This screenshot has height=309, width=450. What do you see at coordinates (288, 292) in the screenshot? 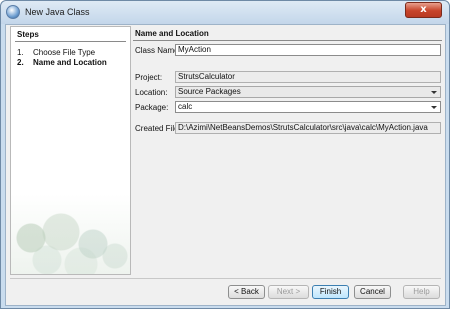
I see `next-button: Next >` at bounding box center [288, 292].